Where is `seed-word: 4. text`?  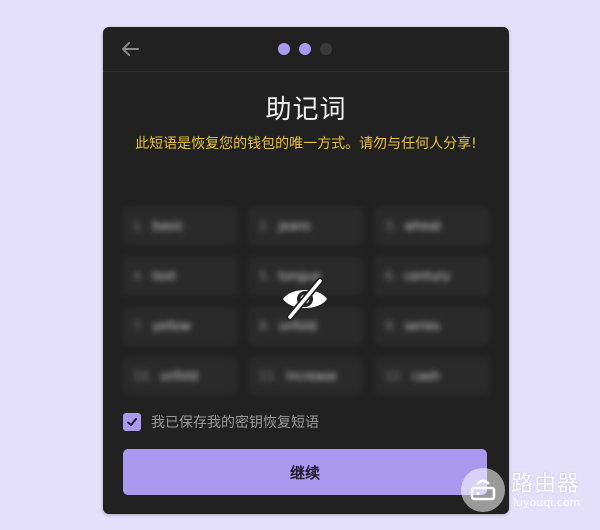
seed-word: 4. text is located at coordinates (180, 276).